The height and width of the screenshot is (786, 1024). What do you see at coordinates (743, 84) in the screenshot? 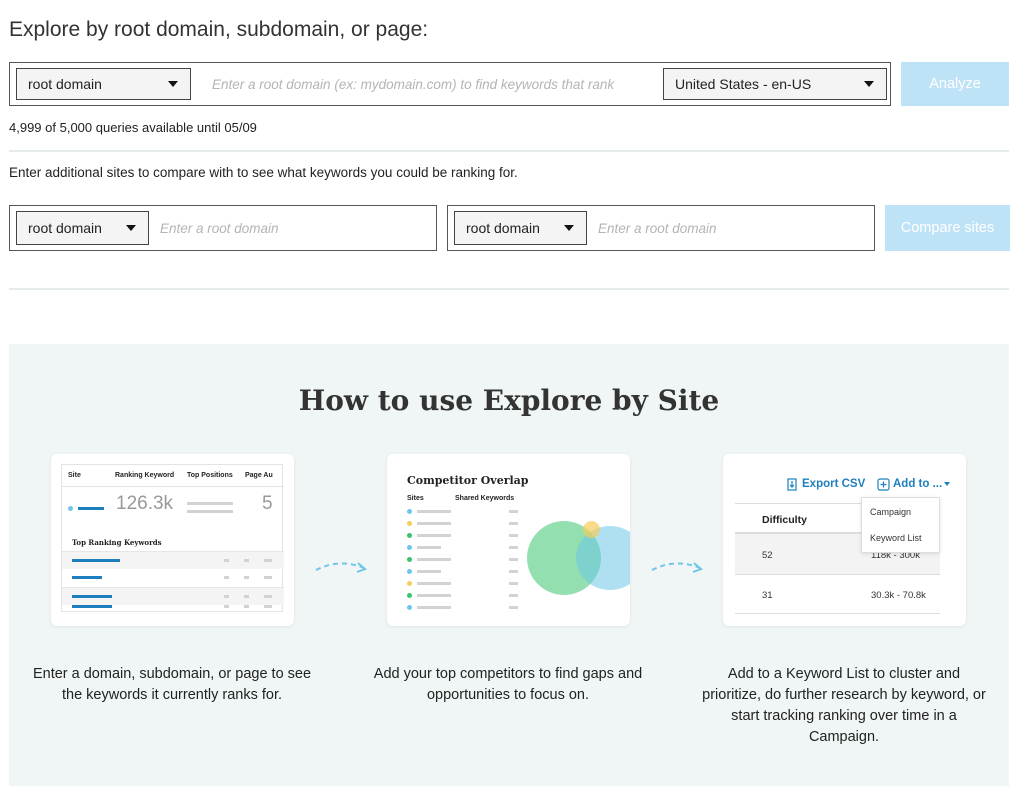
I see `locale-value: United States - en-US` at bounding box center [743, 84].